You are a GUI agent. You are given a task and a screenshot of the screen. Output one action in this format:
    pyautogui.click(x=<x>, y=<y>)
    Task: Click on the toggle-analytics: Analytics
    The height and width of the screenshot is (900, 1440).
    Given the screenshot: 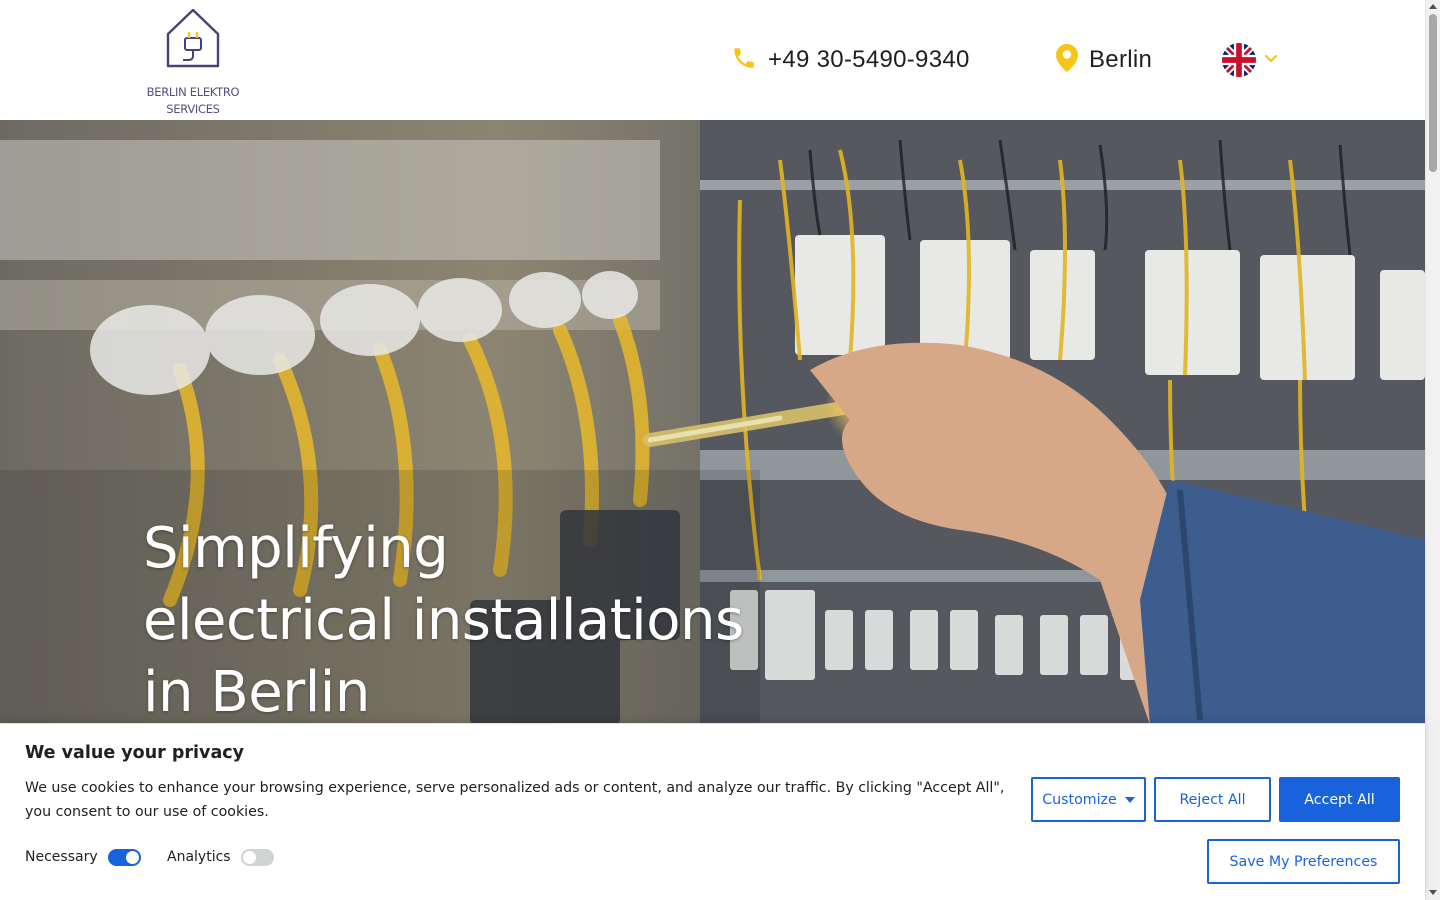 What is the action you would take?
    pyautogui.click(x=220, y=857)
    